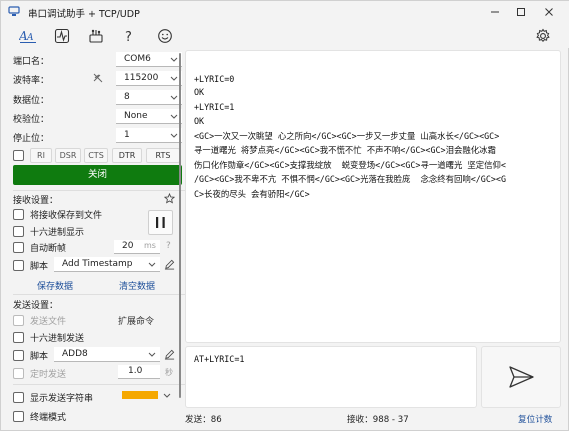 The height and width of the screenshot is (431, 569). I want to click on parity-value: None, so click(136, 116).